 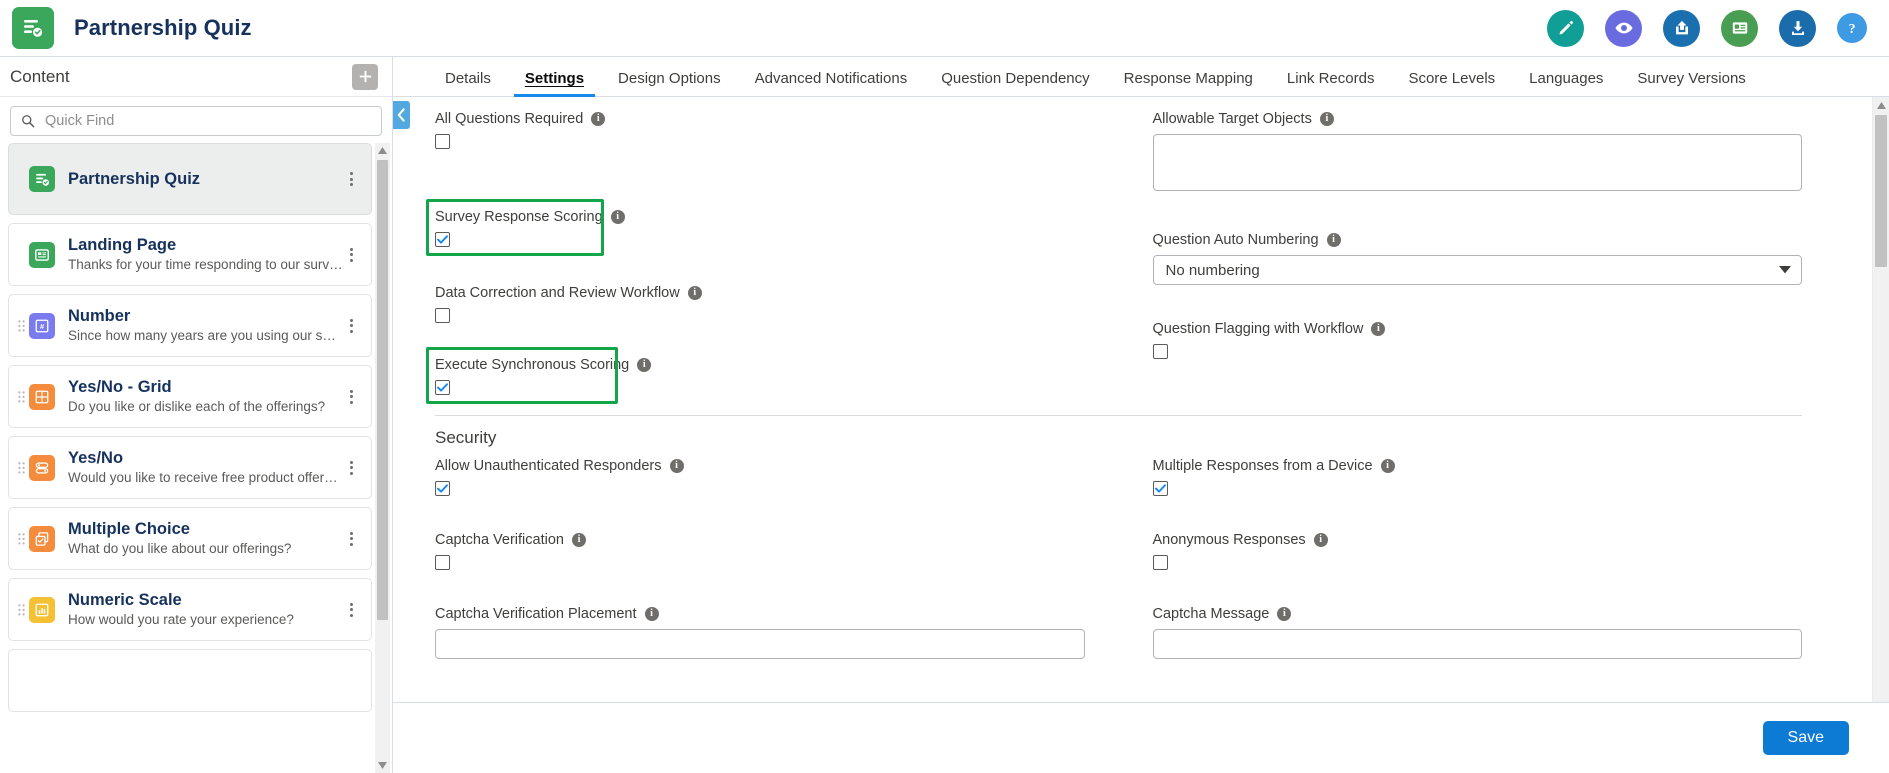 I want to click on top-bar: Partnership Quiz ?, so click(x=944, y=28).